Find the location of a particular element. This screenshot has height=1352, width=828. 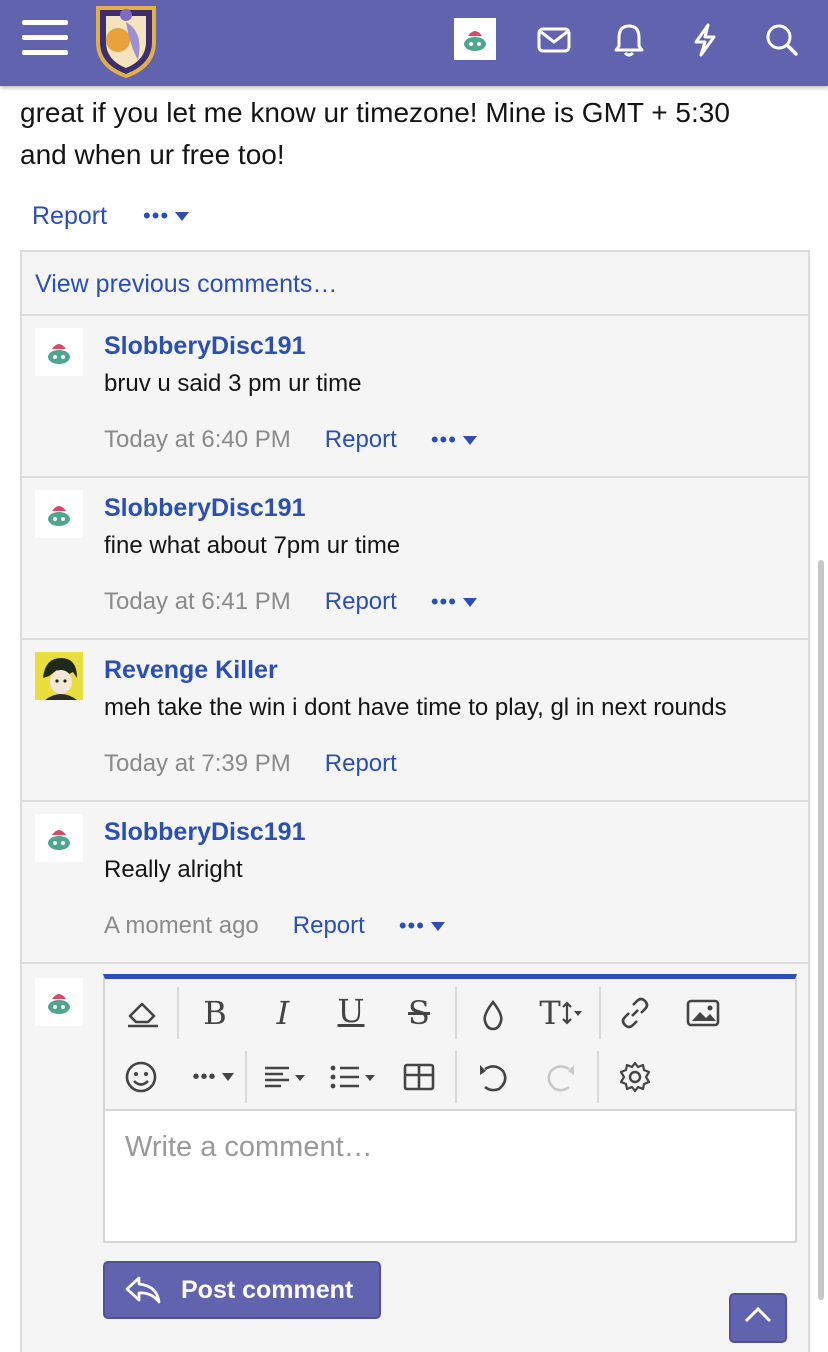

comment-timestamp: Today at 7:39 PM is located at coordinates (197, 764).